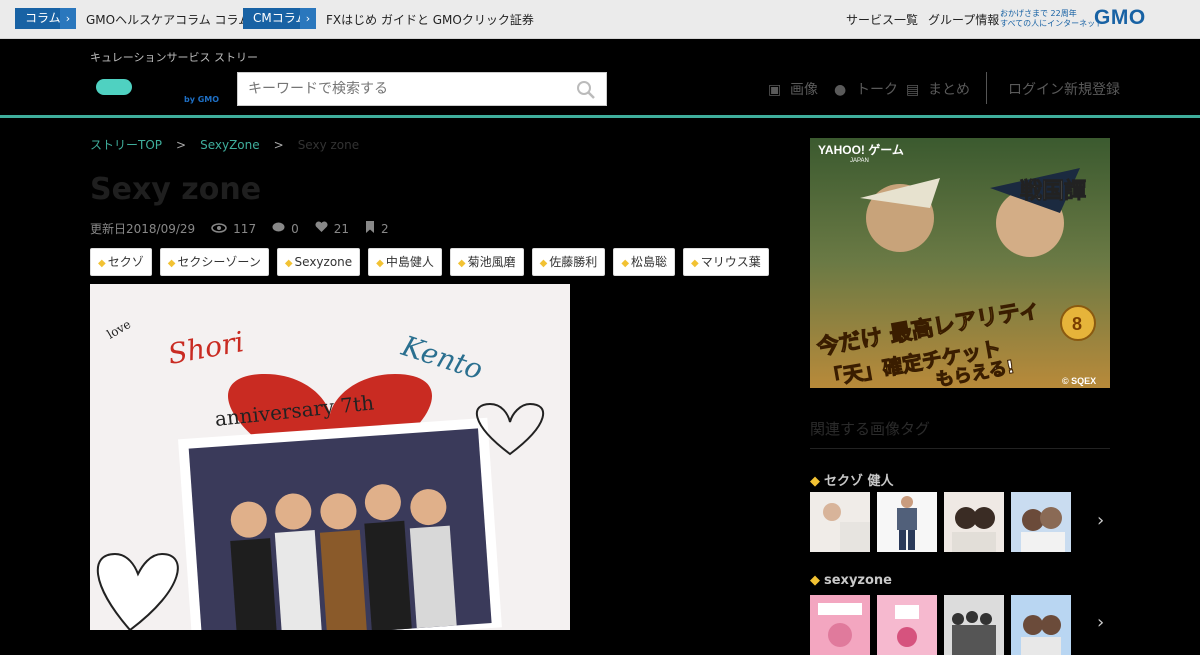 The height and width of the screenshot is (655, 1200). I want to click on gmo-column-link: GMOヘルスケアコラム コラム, so click(168, 19).